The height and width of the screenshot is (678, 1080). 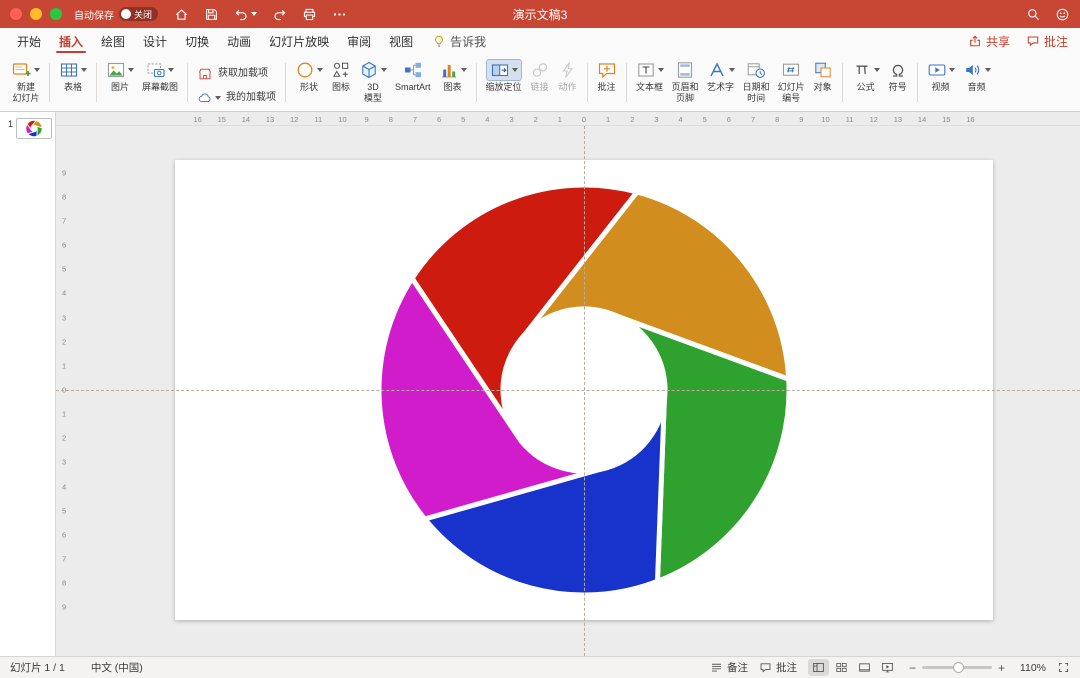 What do you see at coordinates (511, 119) in the screenshot?
I see `hruler-label: 3` at bounding box center [511, 119].